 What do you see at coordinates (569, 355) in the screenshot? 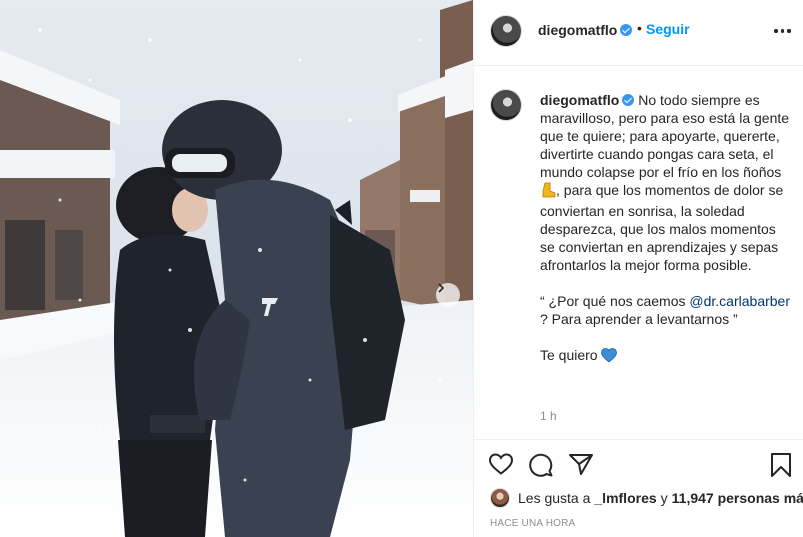
I see `caption-closing: Te quiero` at bounding box center [569, 355].